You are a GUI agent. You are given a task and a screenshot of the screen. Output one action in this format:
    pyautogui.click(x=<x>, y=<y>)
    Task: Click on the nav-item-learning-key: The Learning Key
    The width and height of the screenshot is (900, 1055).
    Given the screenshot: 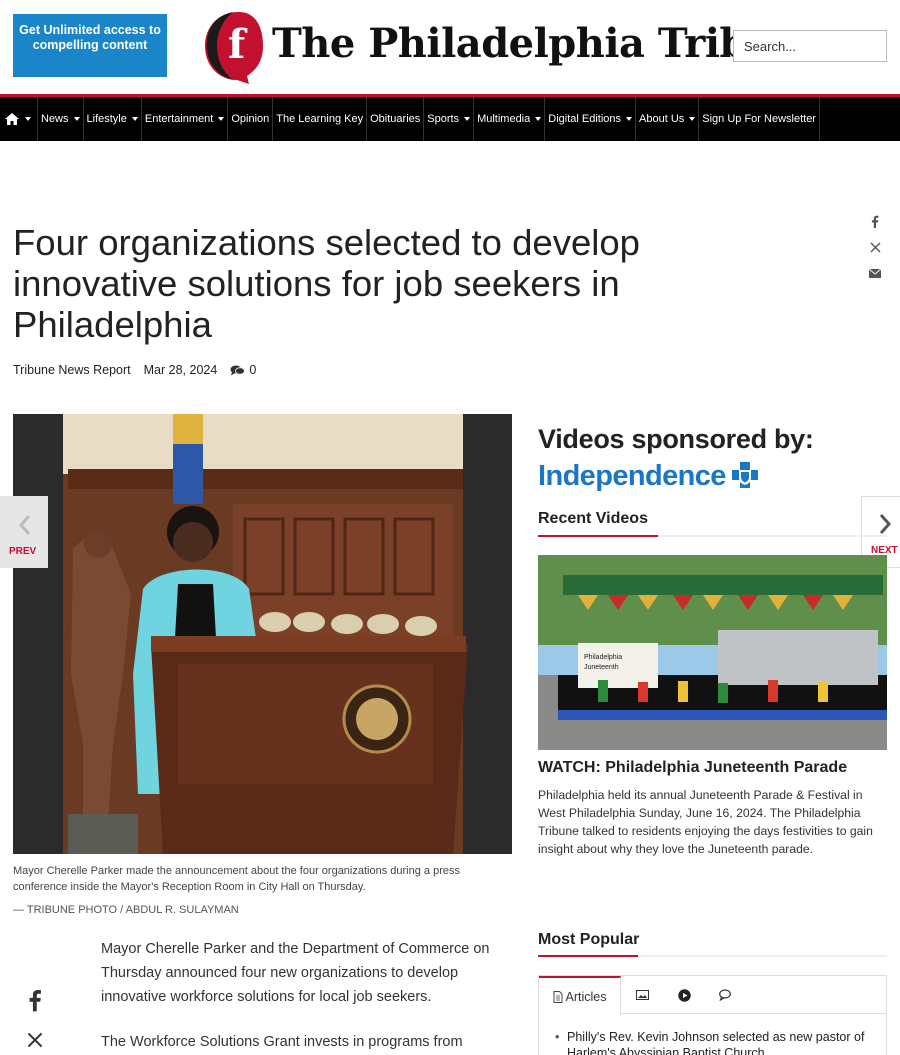 What is the action you would take?
    pyautogui.click(x=320, y=119)
    